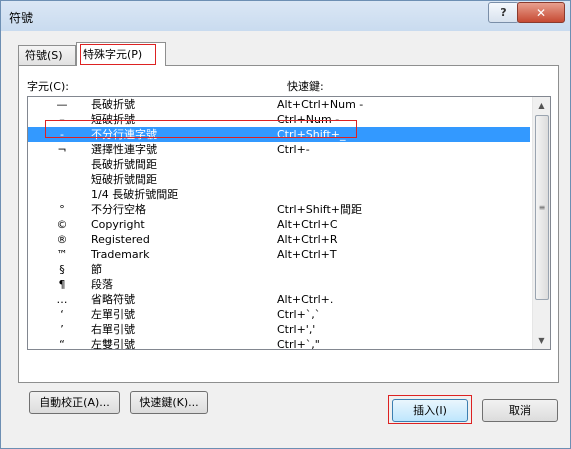 This screenshot has width=571, height=449. I want to click on char-name: 左單引號, so click(113, 314).